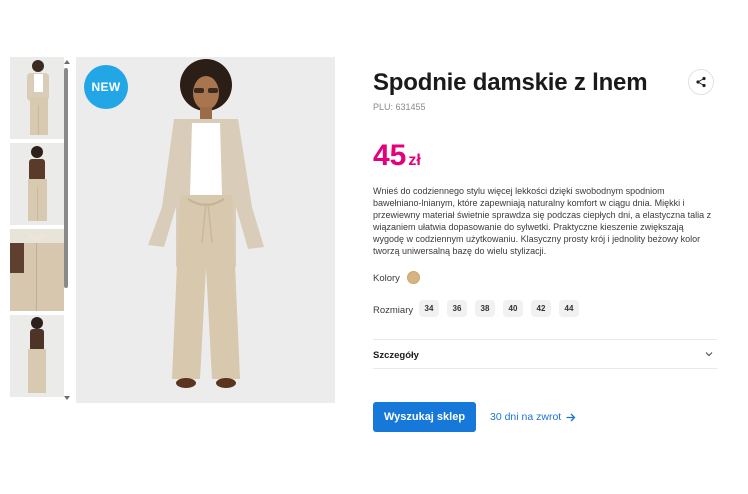  Describe the element at coordinates (386, 278) in the screenshot. I see `colors-label: Kolory` at that location.